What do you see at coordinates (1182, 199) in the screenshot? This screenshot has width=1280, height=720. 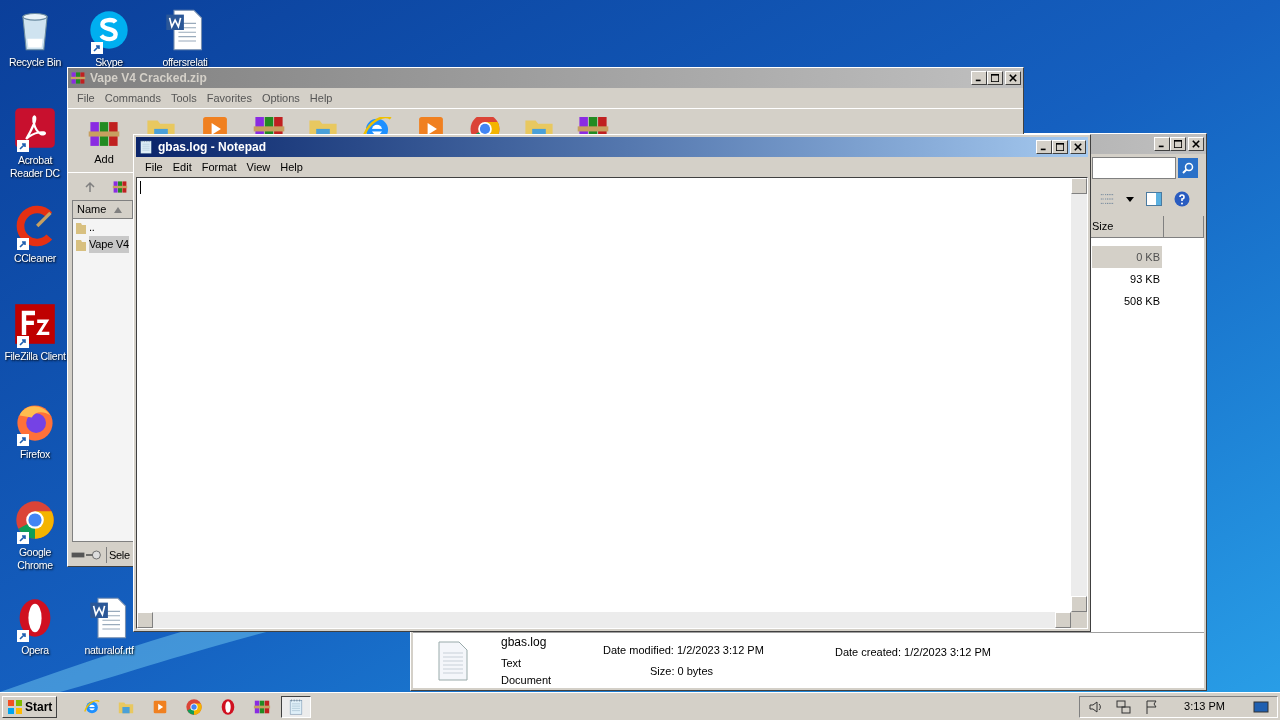 I see `help-icon` at bounding box center [1182, 199].